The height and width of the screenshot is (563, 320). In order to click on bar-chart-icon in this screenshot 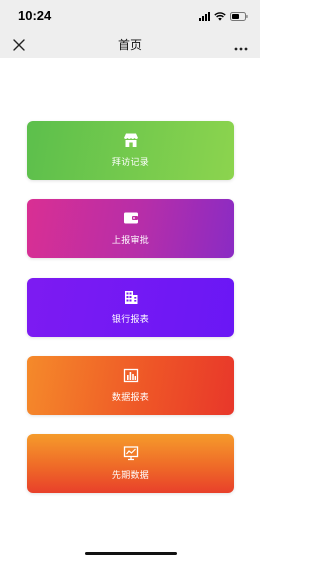, I will do `click(131, 375)`.